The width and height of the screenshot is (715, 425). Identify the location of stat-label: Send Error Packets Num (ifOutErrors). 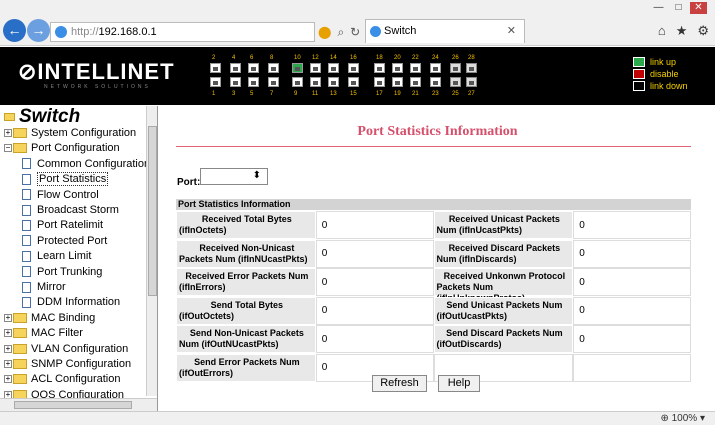
(246, 367).